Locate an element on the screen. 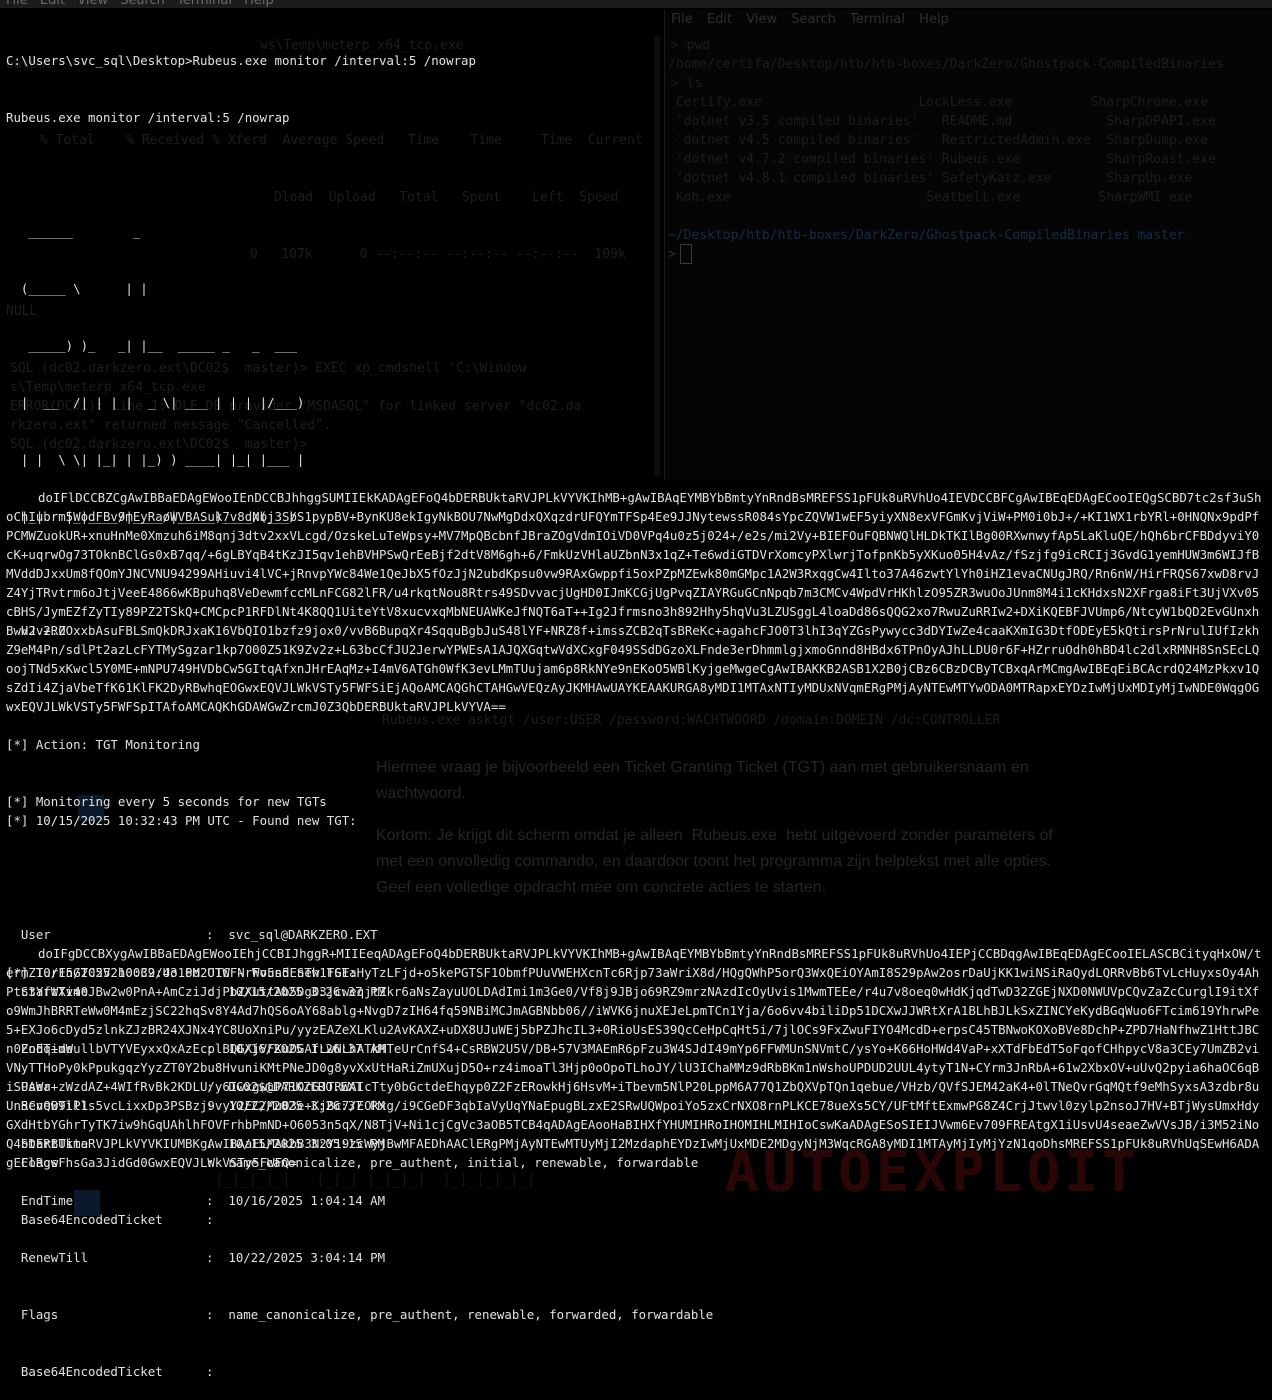 The image size is (1272, 1400). outer-menu: File Edit View Search Terminal Help is located at coordinates (144, 4).